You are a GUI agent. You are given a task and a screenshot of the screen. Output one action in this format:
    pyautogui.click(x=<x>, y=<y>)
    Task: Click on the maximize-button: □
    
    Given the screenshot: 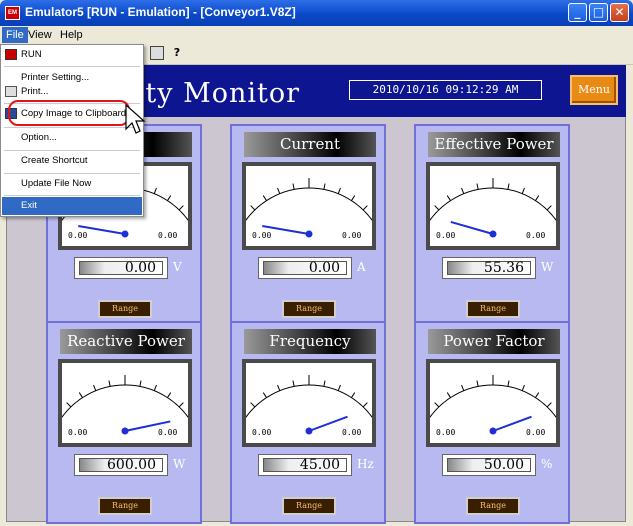 What is the action you would take?
    pyautogui.click(x=598, y=12)
    